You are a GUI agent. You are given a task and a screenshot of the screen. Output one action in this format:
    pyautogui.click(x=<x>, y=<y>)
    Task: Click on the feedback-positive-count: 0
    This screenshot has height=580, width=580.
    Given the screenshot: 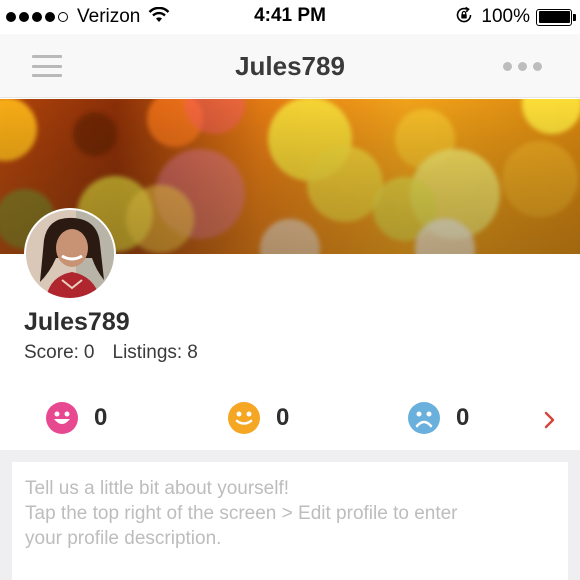 What is the action you would take?
    pyautogui.click(x=101, y=417)
    